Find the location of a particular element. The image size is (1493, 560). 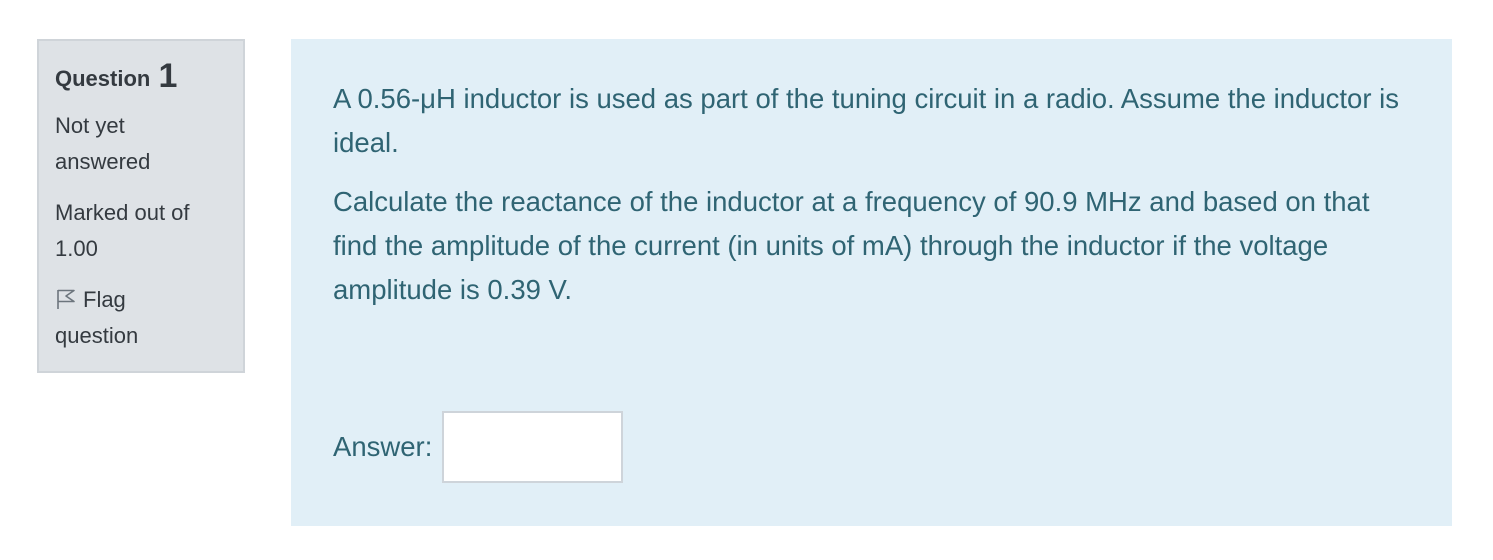

answer-row: Answer: is located at coordinates (478, 447).